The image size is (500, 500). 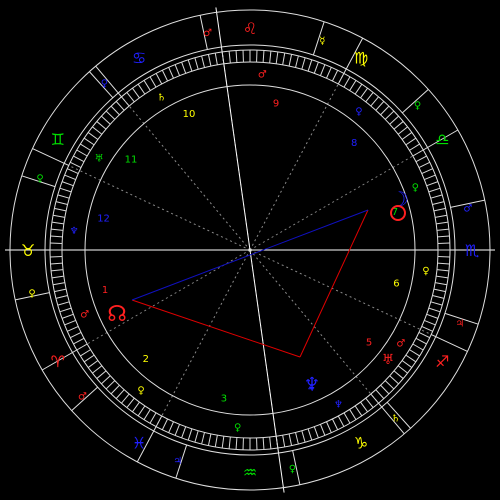 I want to click on house-ruler: ♄, so click(x=161, y=98).